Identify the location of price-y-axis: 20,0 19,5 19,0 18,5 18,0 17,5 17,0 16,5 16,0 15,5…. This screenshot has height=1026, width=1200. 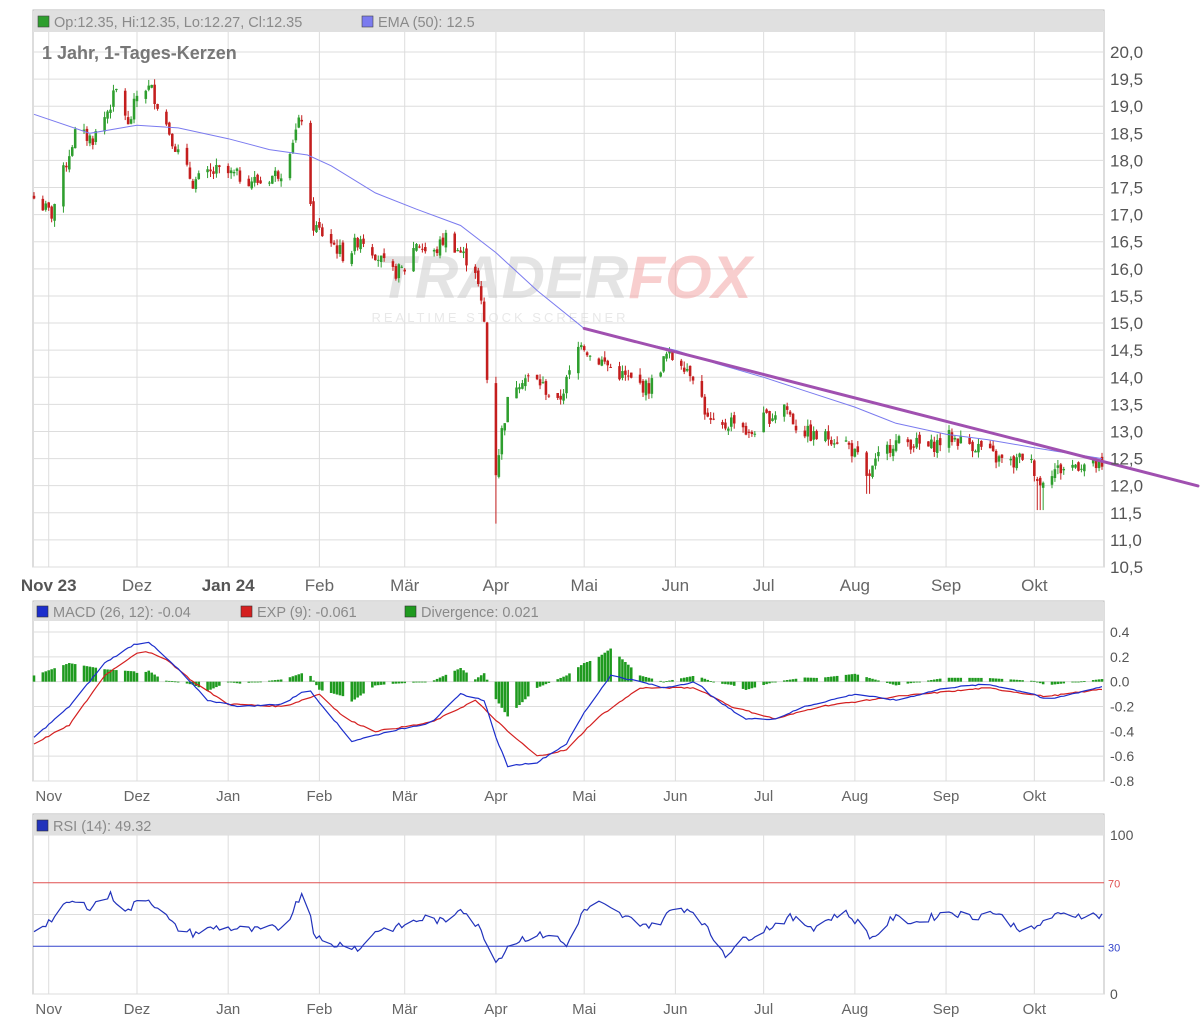
(1126, 310).